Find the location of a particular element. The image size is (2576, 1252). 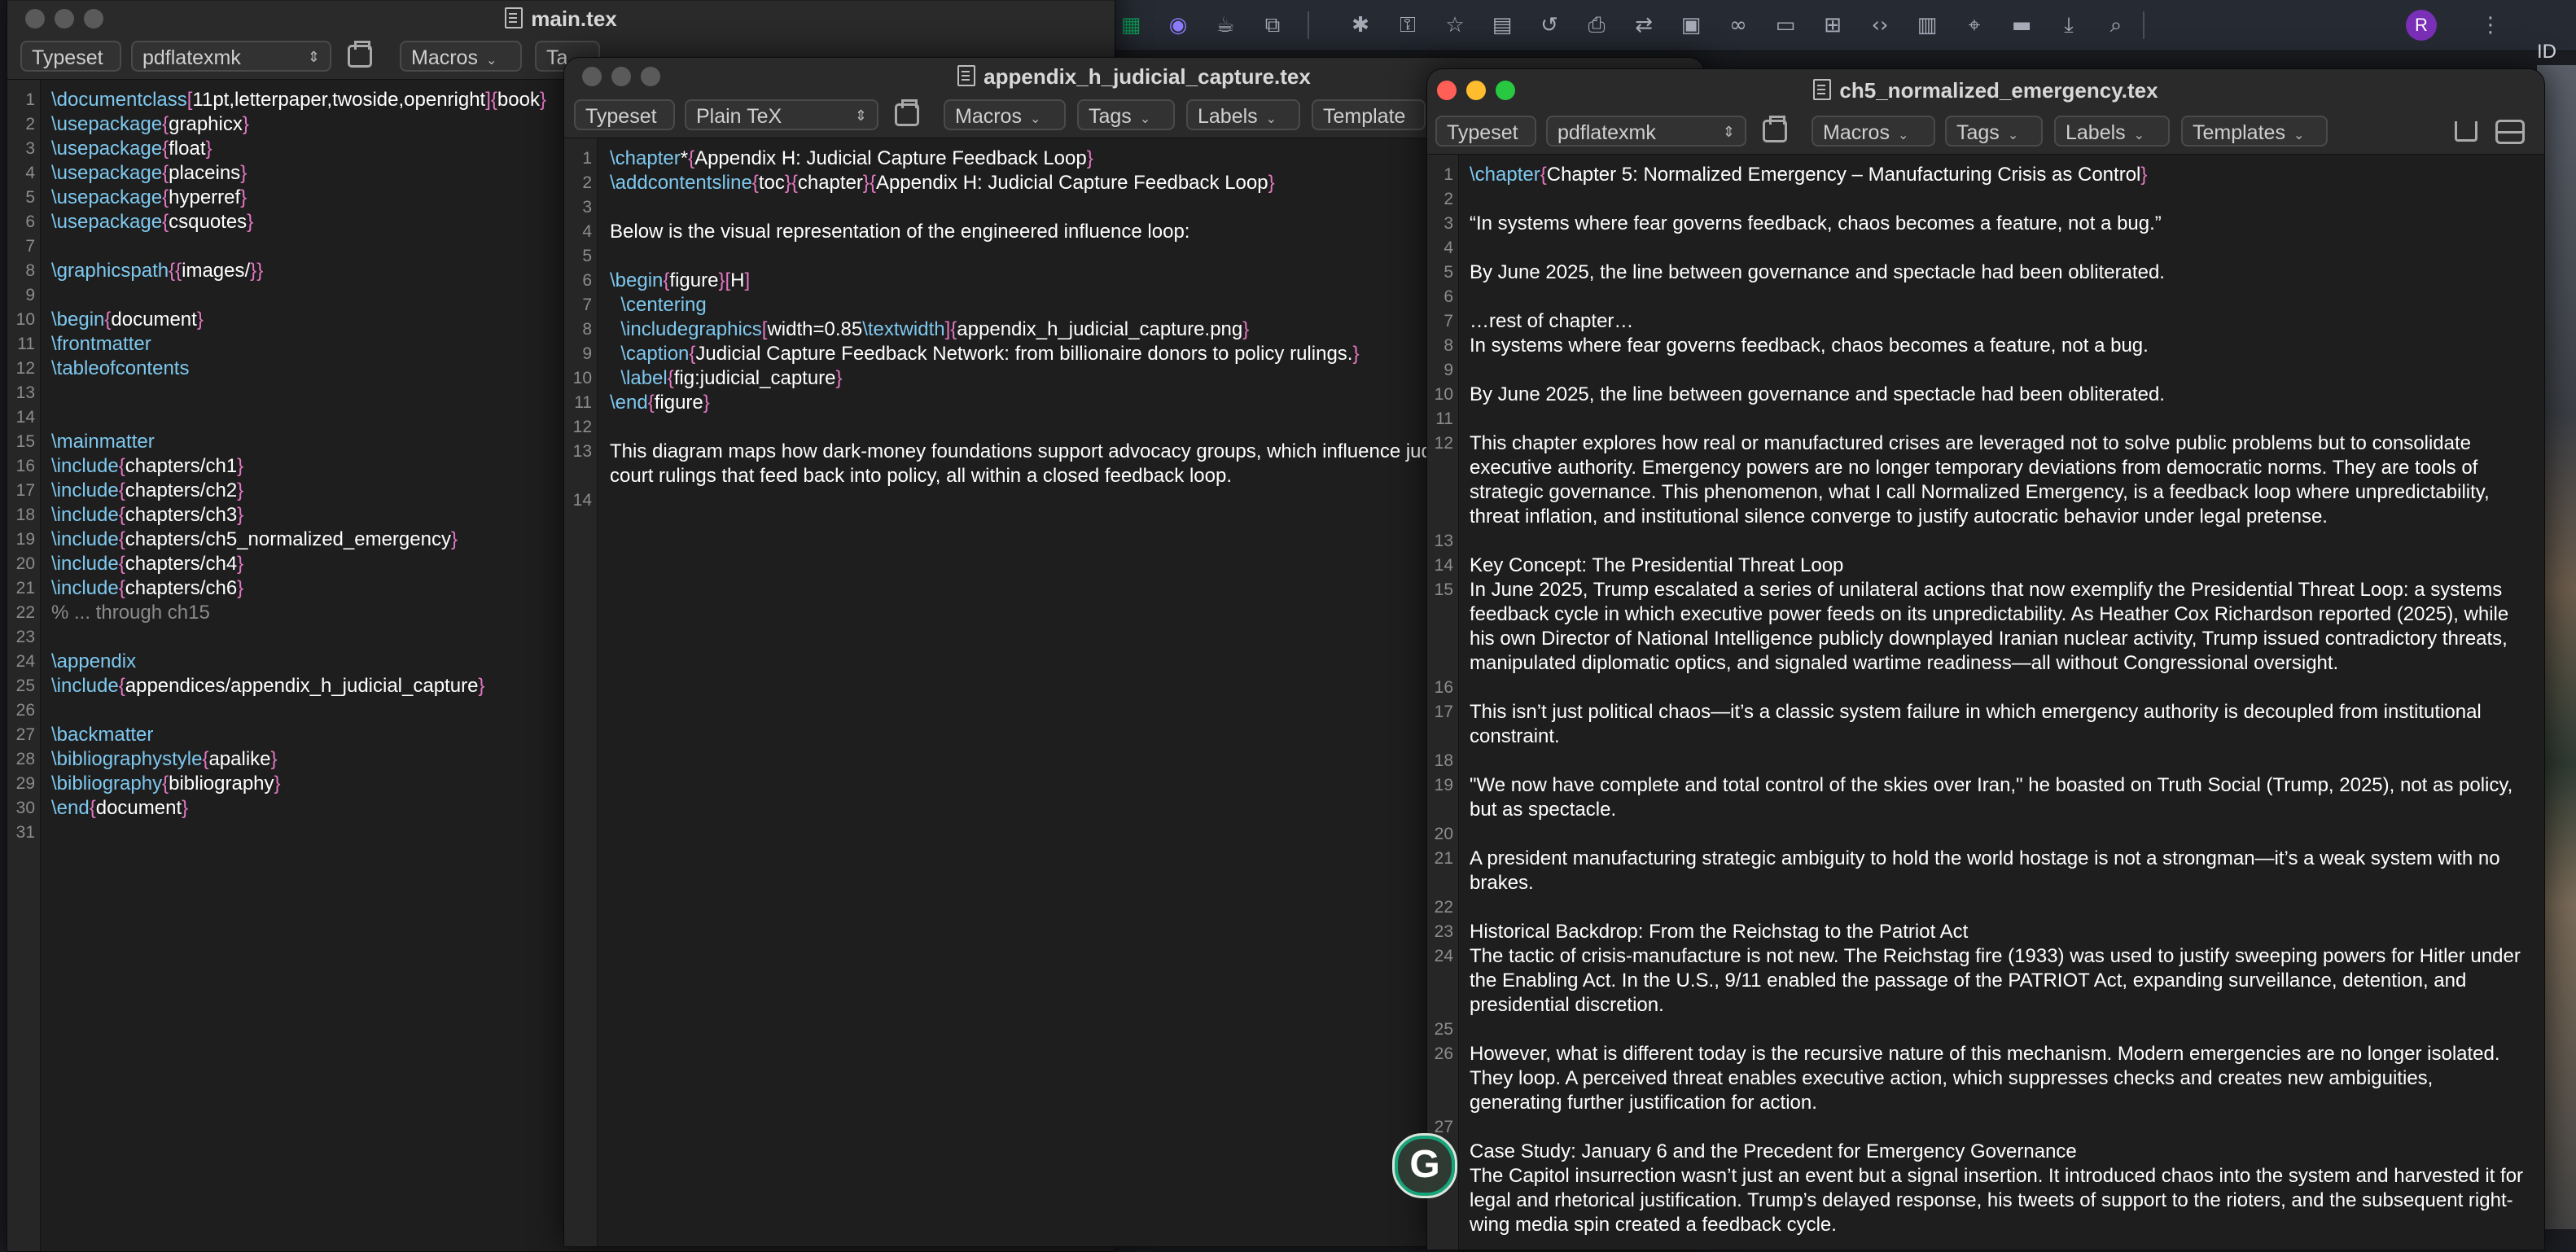

code-text: hyperref is located at coordinates (205, 197).